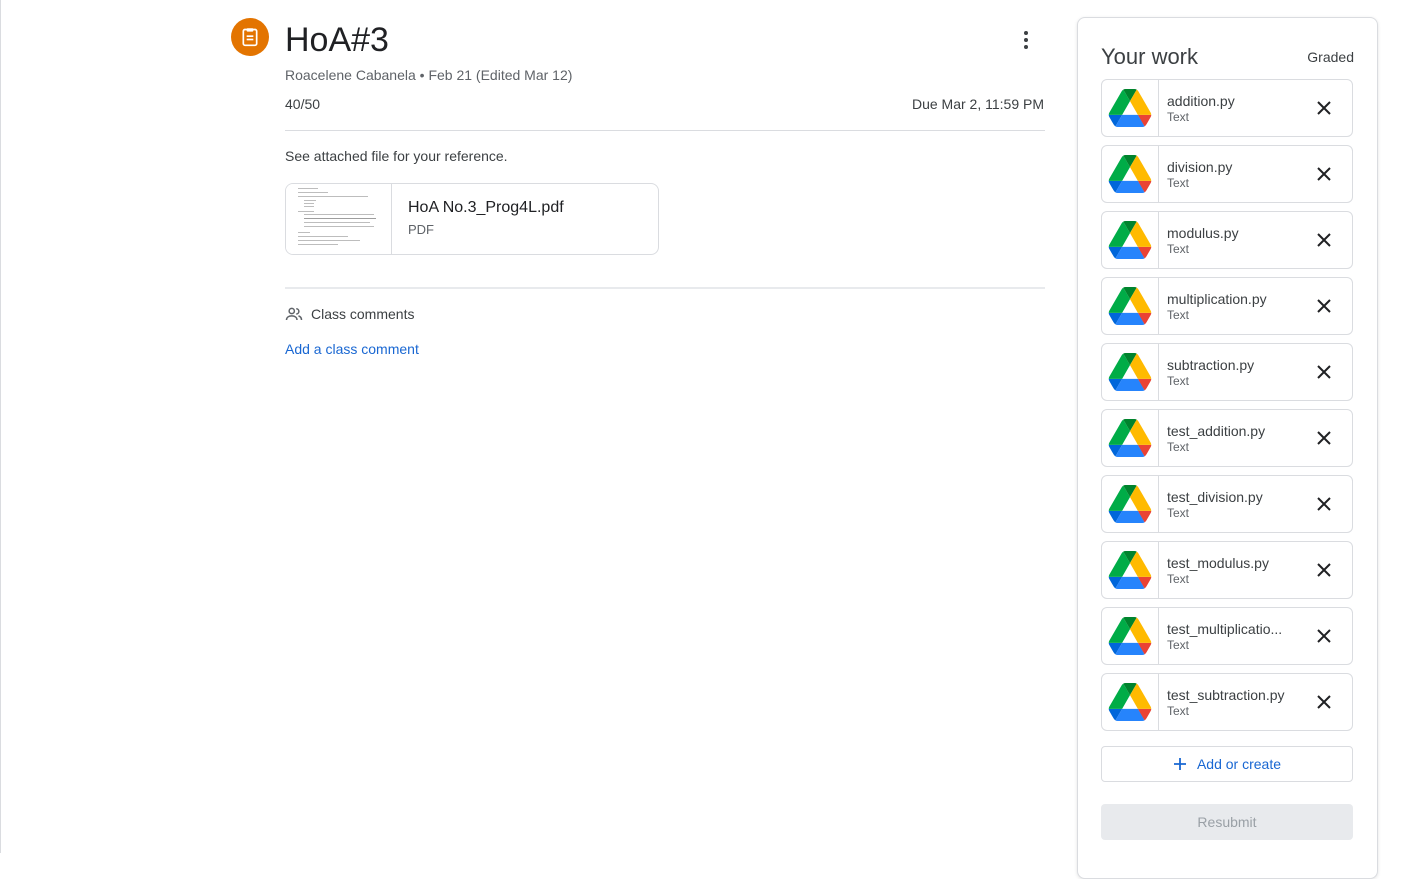 The height and width of the screenshot is (879, 1423). What do you see at coordinates (250, 37) in the screenshot?
I see `assignment-icon` at bounding box center [250, 37].